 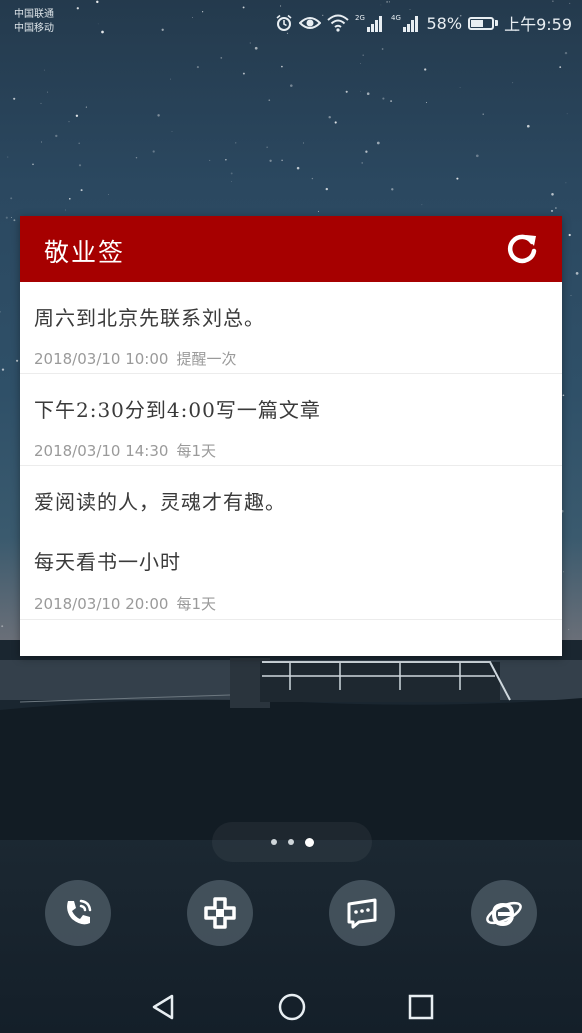 I want to click on carrier-1: 中国联通, so click(x=34, y=14).